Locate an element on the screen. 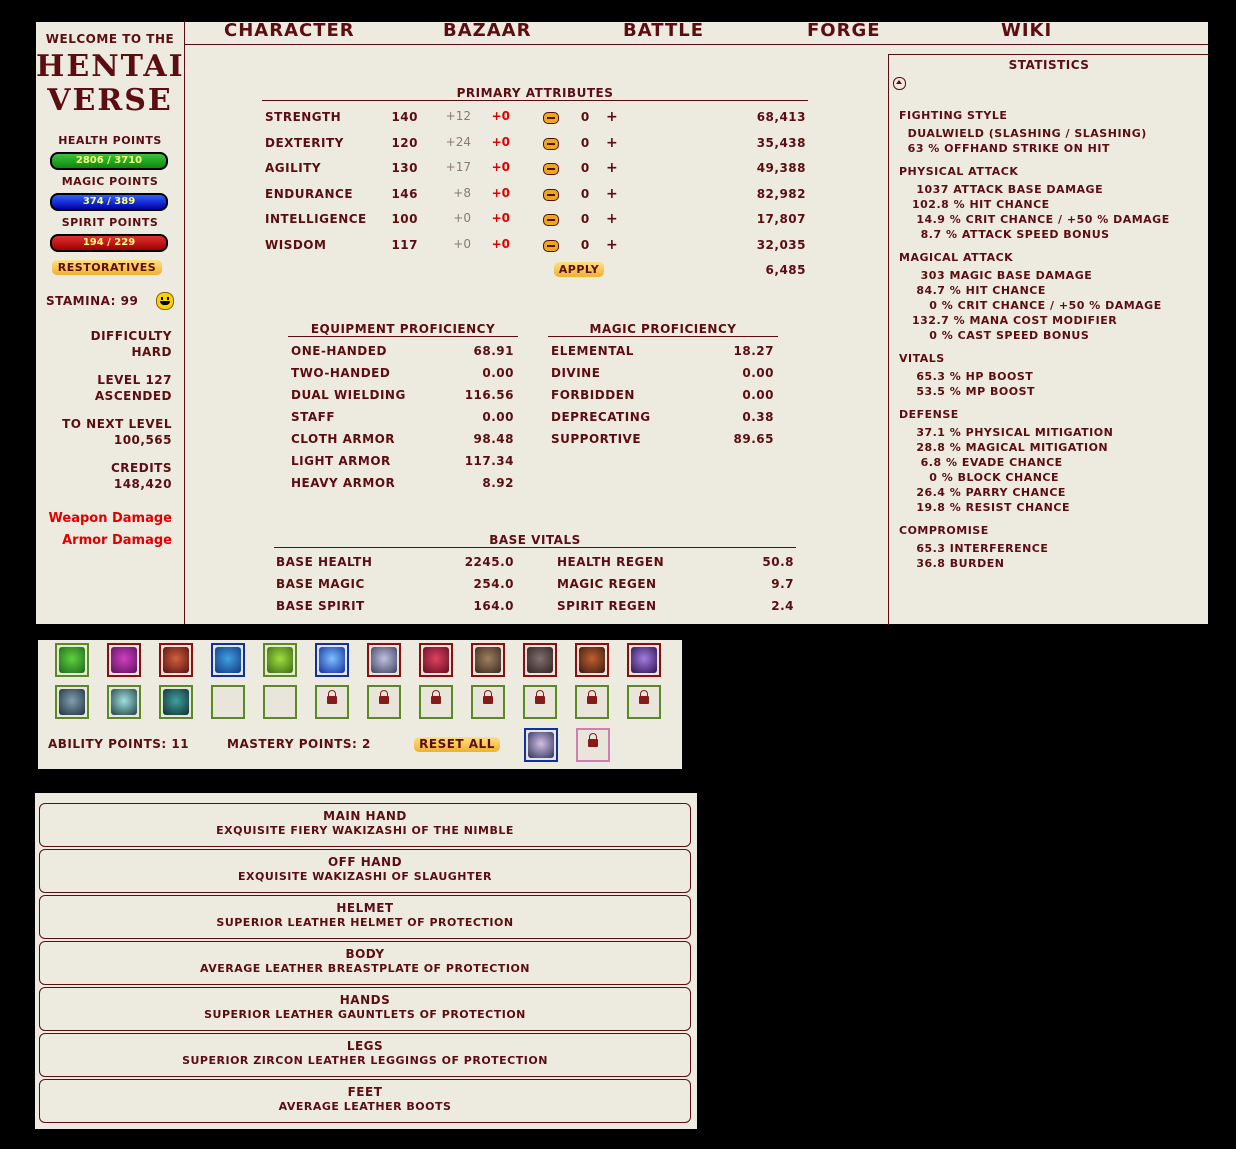 This screenshot has width=1236, height=1149. attr-name: Dexterity is located at coordinates (304, 142).